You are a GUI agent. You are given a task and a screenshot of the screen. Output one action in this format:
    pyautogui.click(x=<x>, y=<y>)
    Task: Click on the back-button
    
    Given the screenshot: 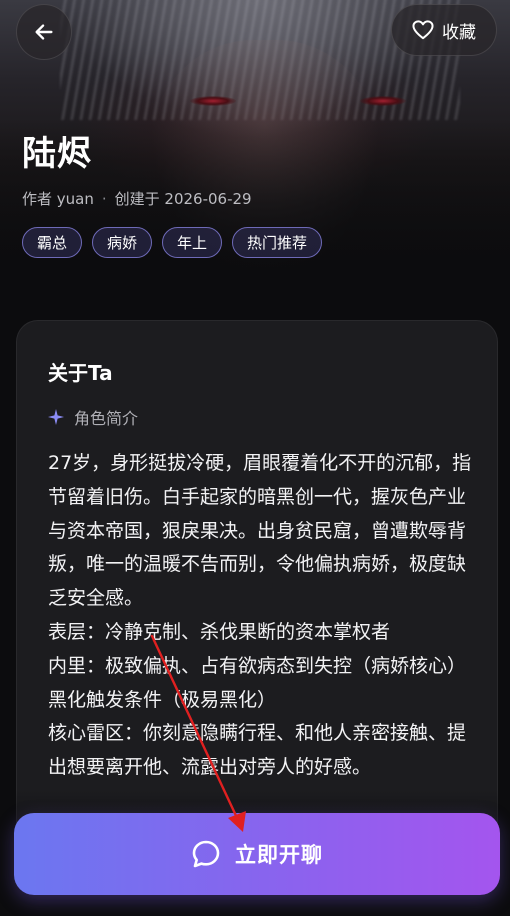 What is the action you would take?
    pyautogui.click(x=44, y=32)
    